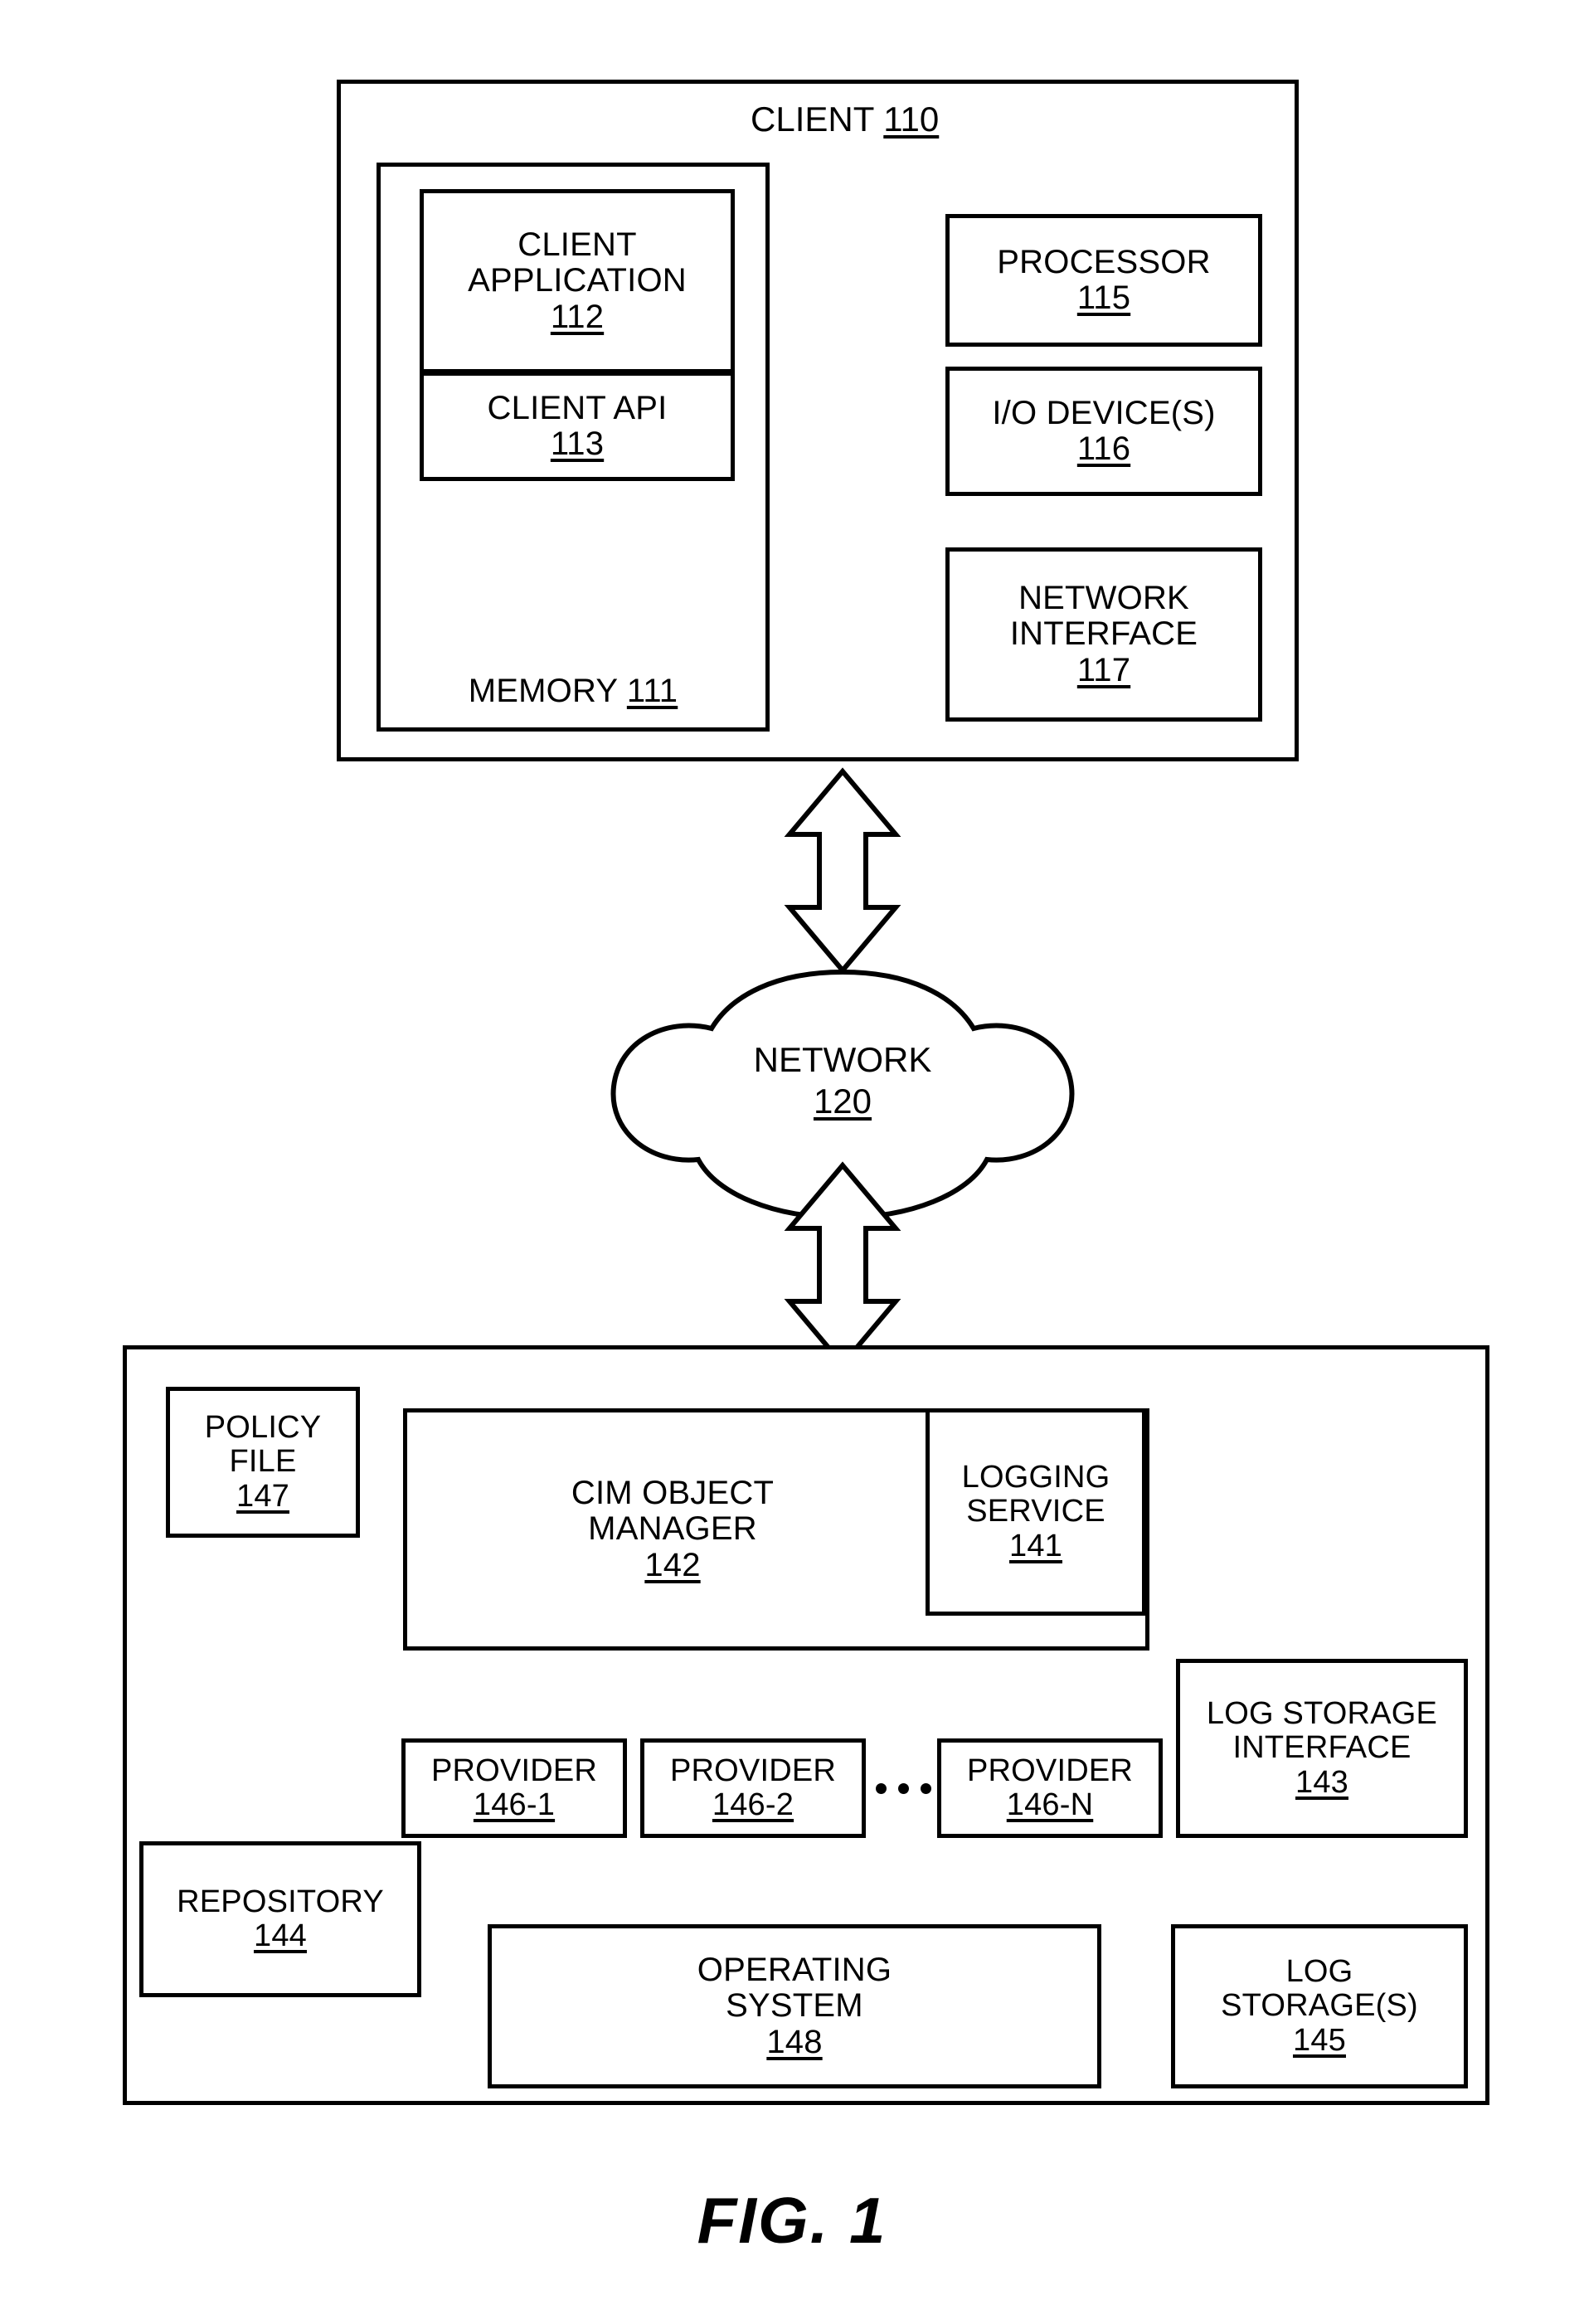 Image resolution: width=1584 pixels, height=2324 pixels. Describe the element at coordinates (1104, 412) in the screenshot. I see `io-devices-label: I/O DEVICE(S)` at that location.